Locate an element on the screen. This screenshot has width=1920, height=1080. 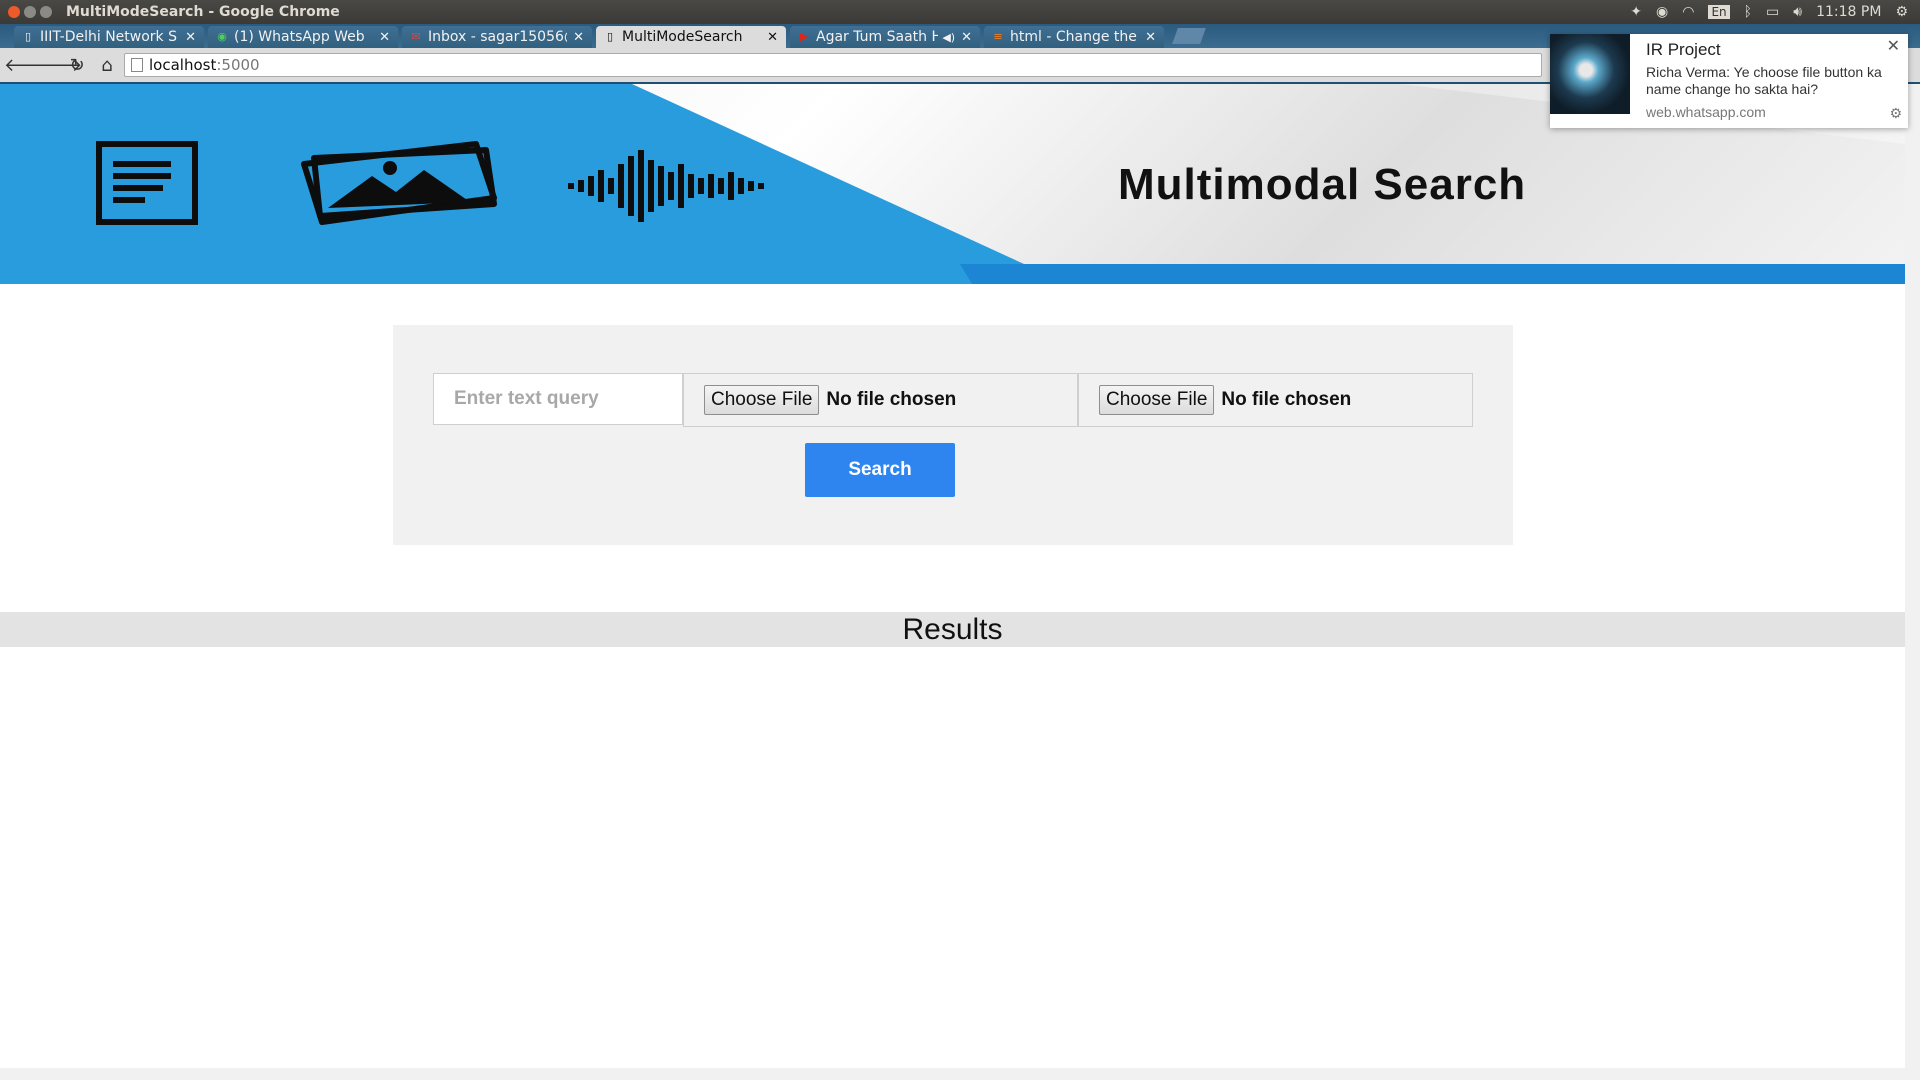
tab-title: Agar Tum Saath H is located at coordinates (877, 37).